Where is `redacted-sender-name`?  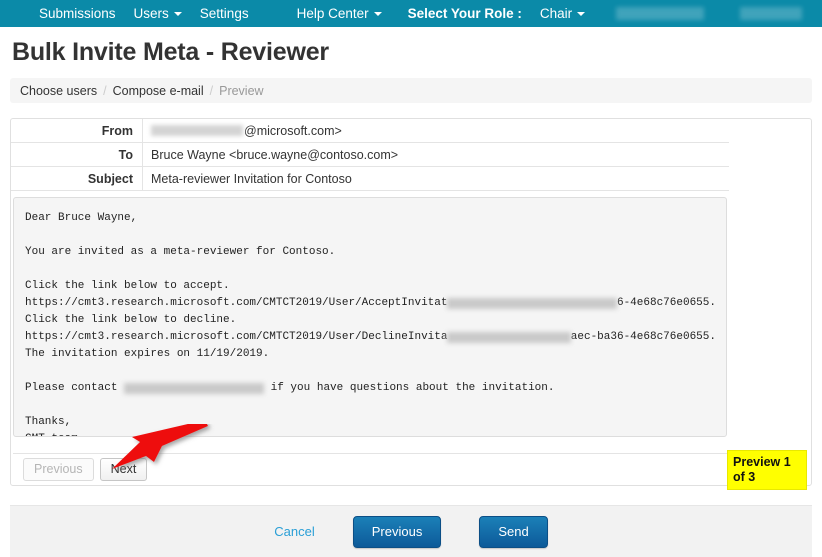 redacted-sender-name is located at coordinates (197, 130).